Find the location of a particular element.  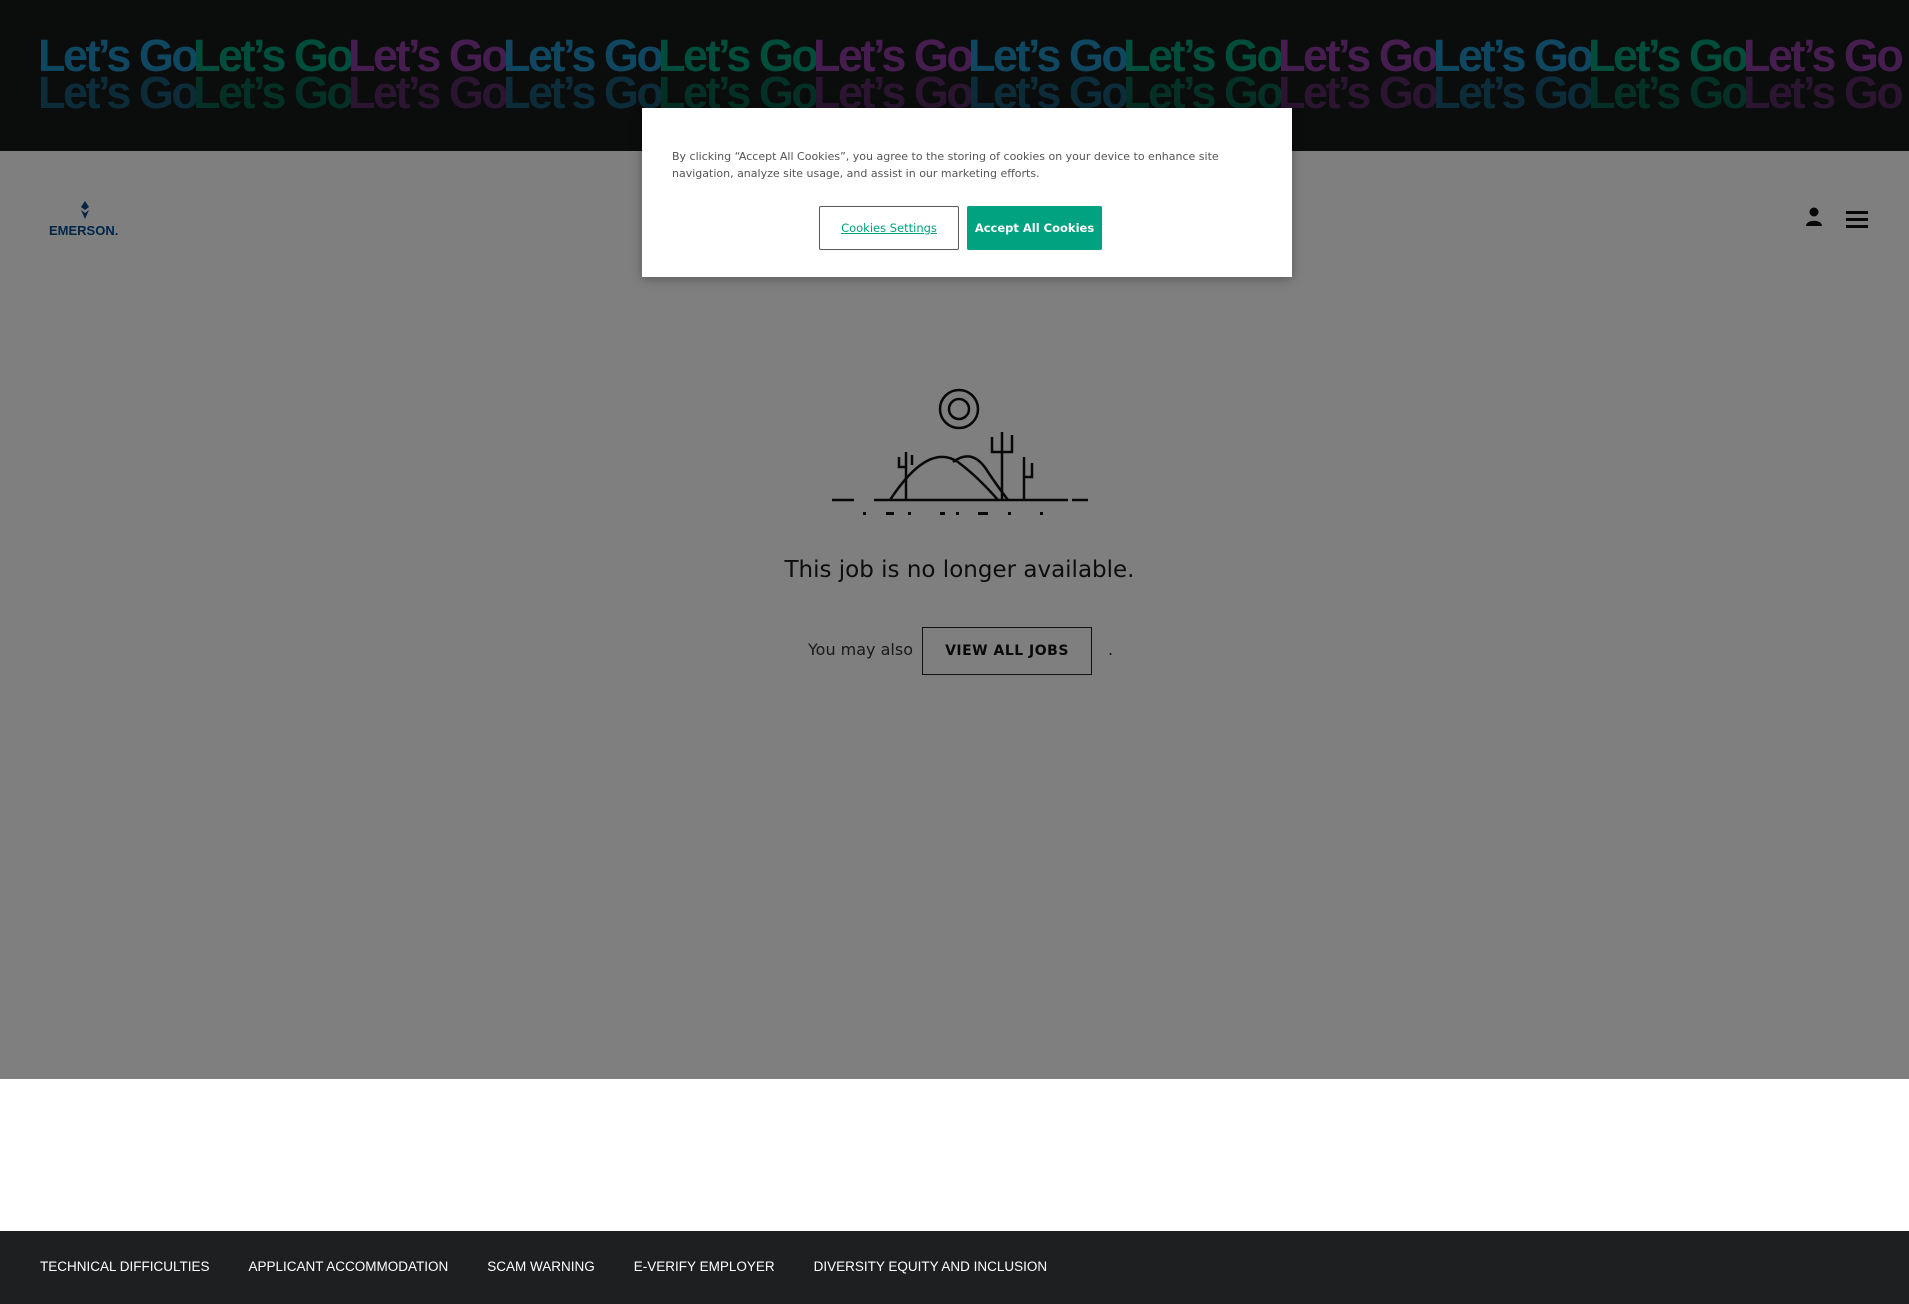

footer-link-applicant-accommodation: APPLICANT ACCOMMODATION is located at coordinates (349, 1266).